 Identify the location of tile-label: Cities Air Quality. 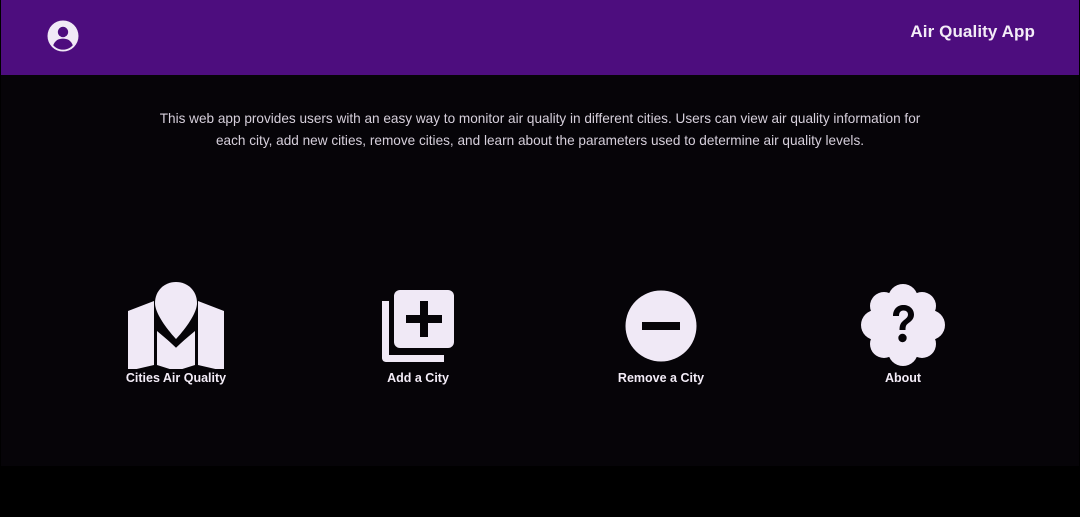
(176, 378).